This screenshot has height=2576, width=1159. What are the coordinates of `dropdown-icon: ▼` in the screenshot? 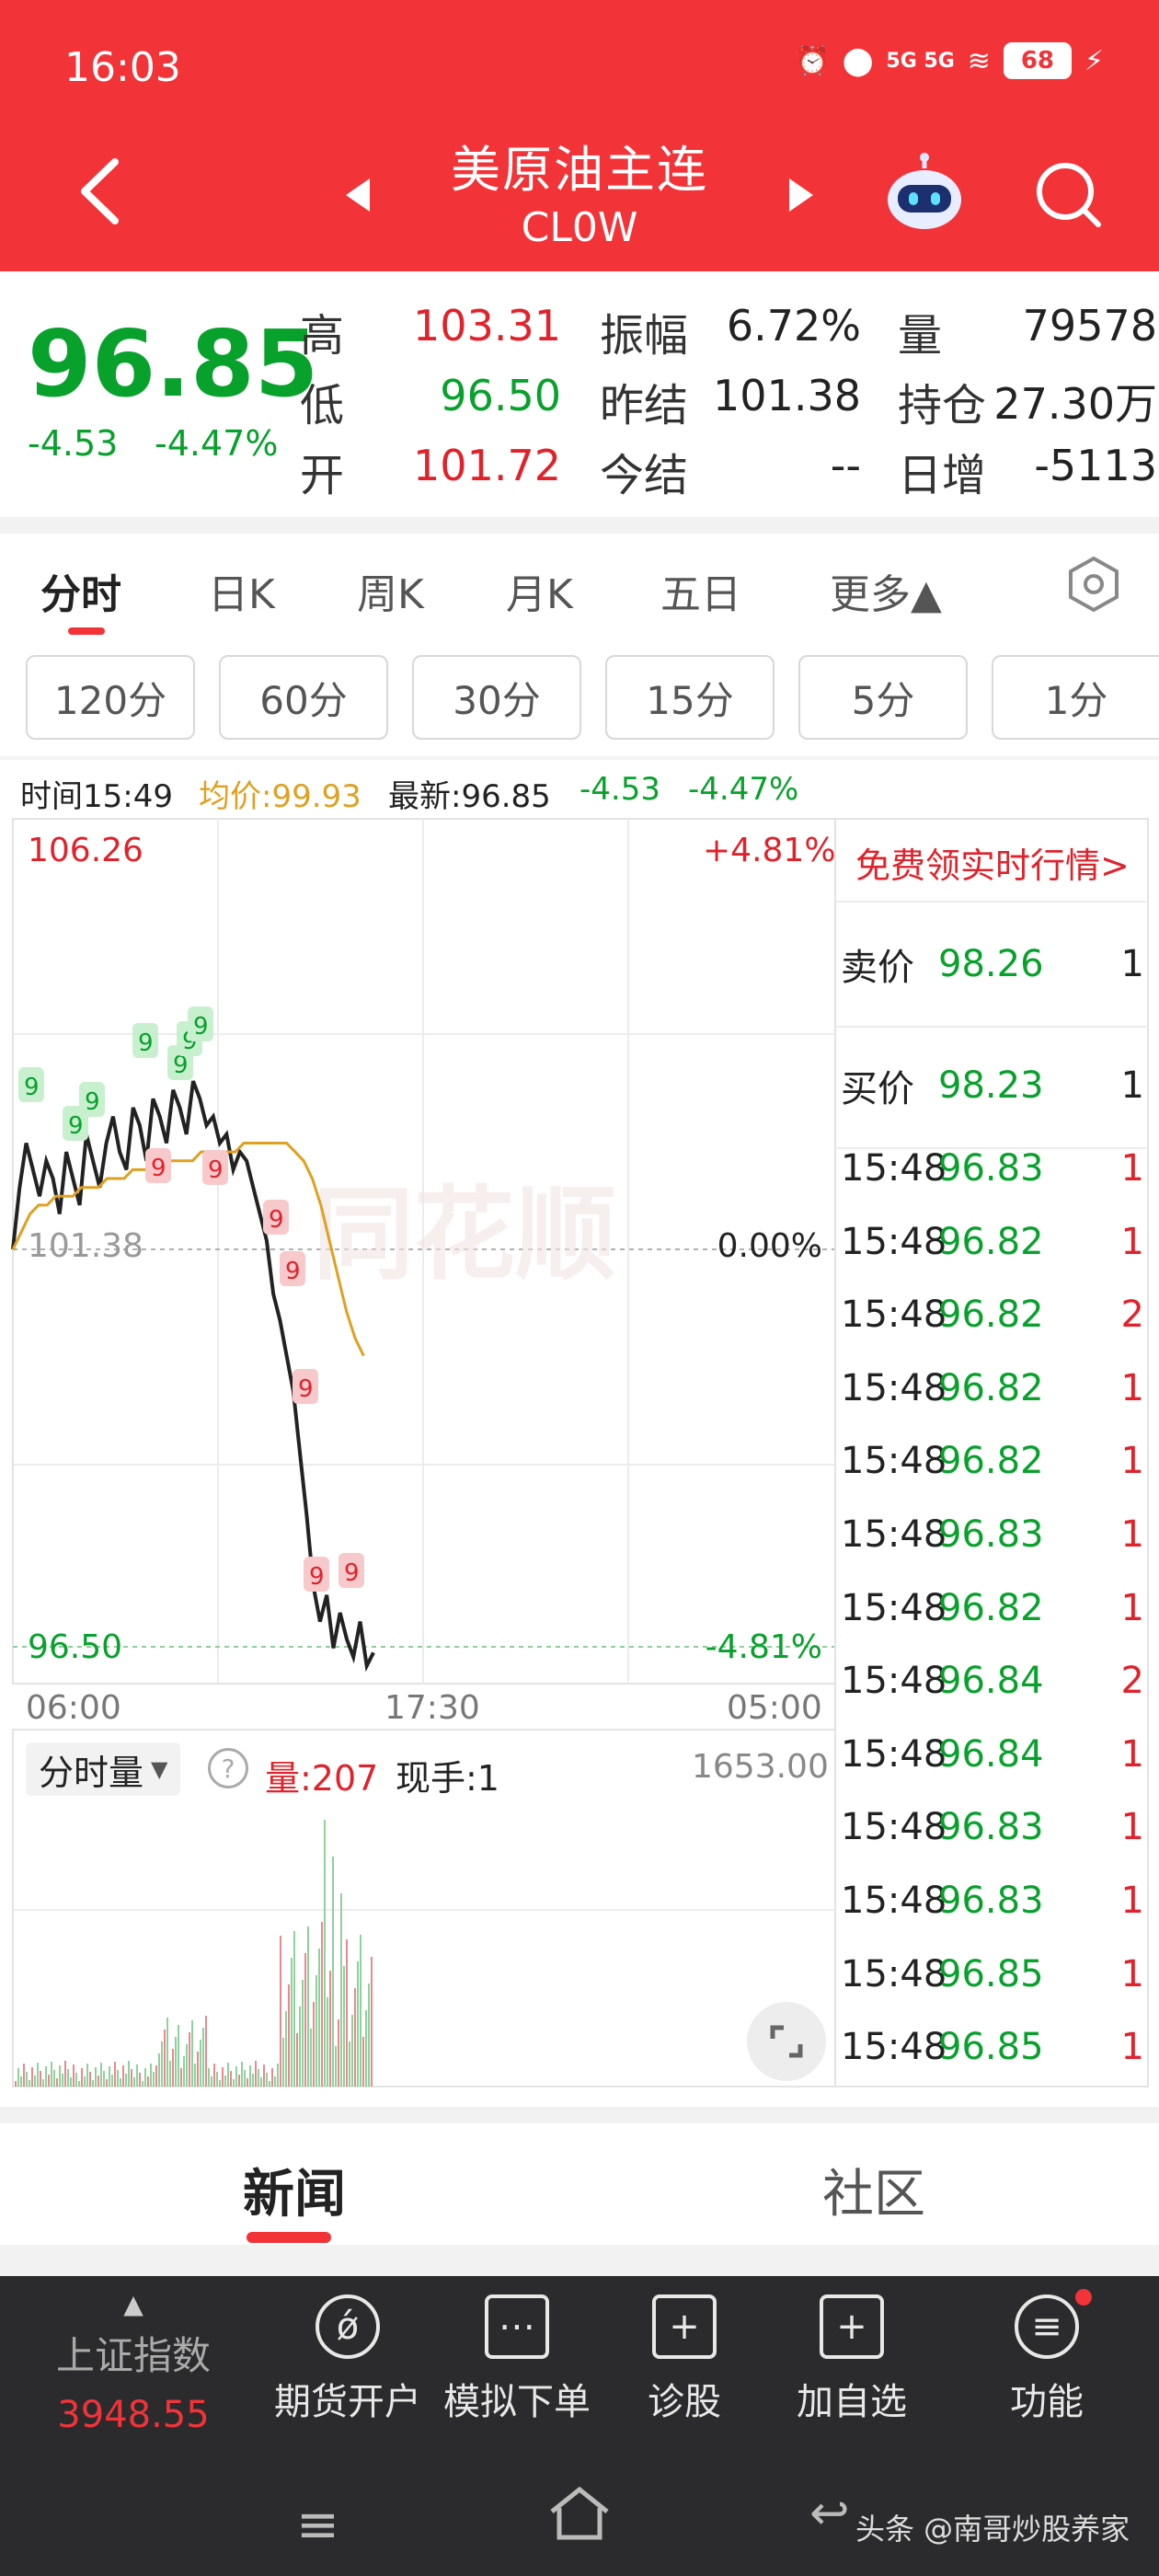 It's located at (159, 1769).